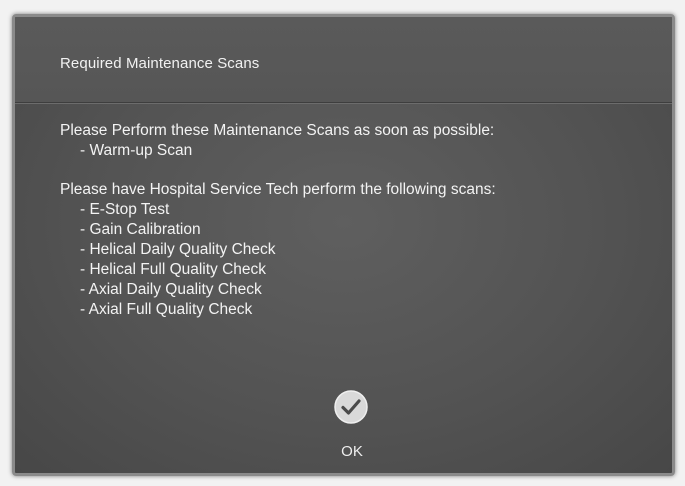 The image size is (685, 486). What do you see at coordinates (140, 229) in the screenshot?
I see `list-item: - Gain Calibration` at bounding box center [140, 229].